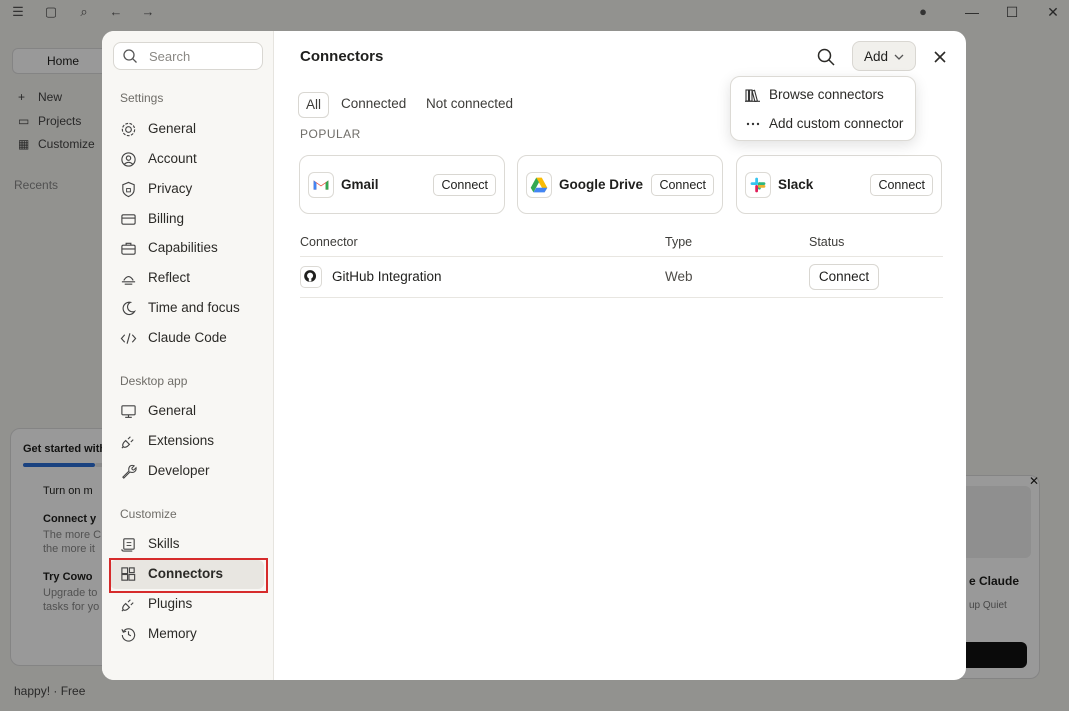 This screenshot has width=1069, height=711. I want to click on user-circle-icon, so click(128, 159).